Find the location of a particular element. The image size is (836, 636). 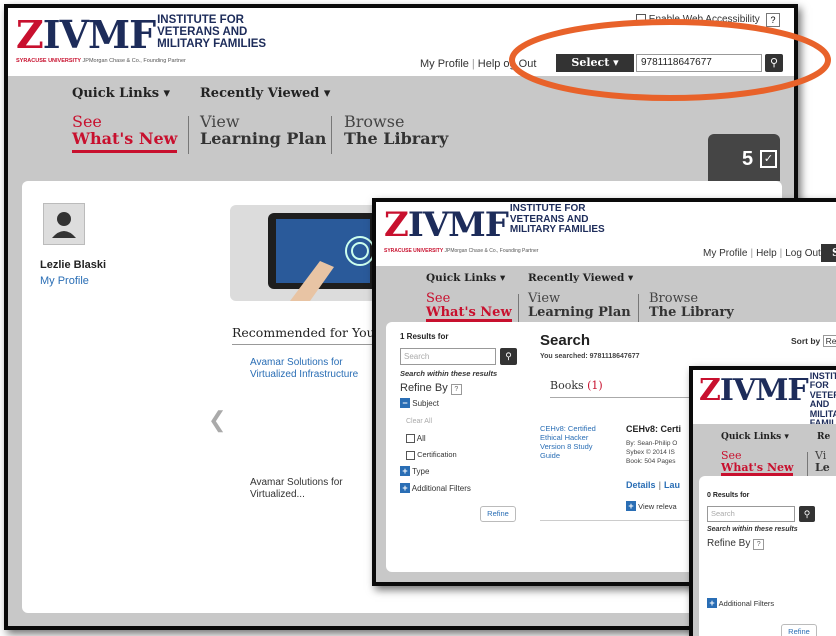

filter-all-option: All is located at coordinates (416, 439).